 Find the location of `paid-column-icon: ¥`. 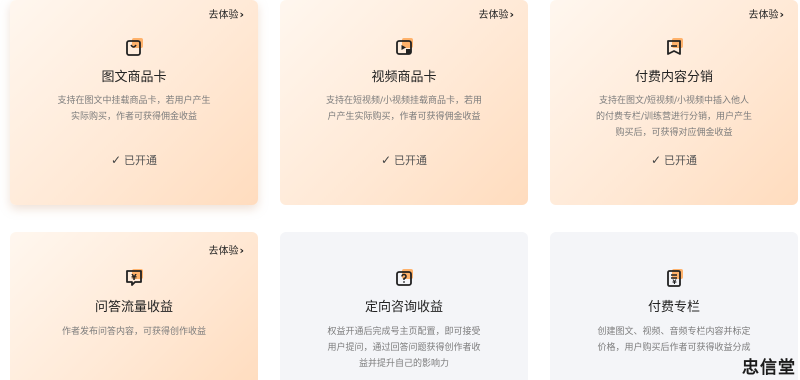

paid-column-icon: ¥ is located at coordinates (675, 278).